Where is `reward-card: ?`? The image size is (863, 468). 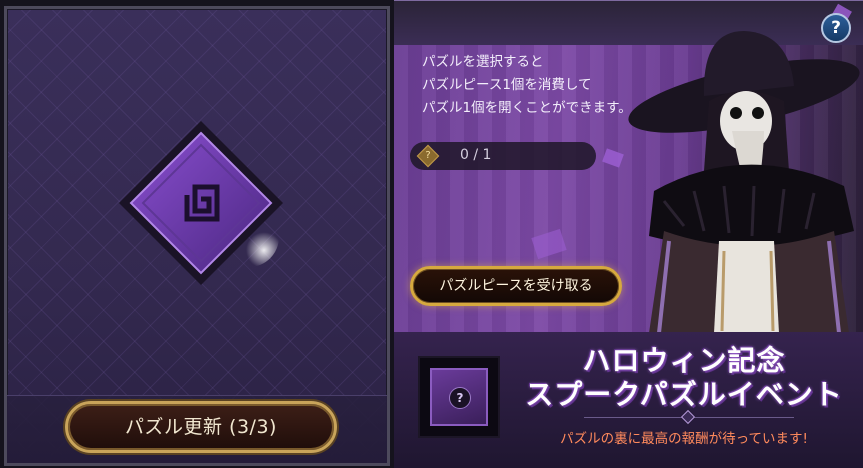 reward-card: ? is located at coordinates (459, 397).